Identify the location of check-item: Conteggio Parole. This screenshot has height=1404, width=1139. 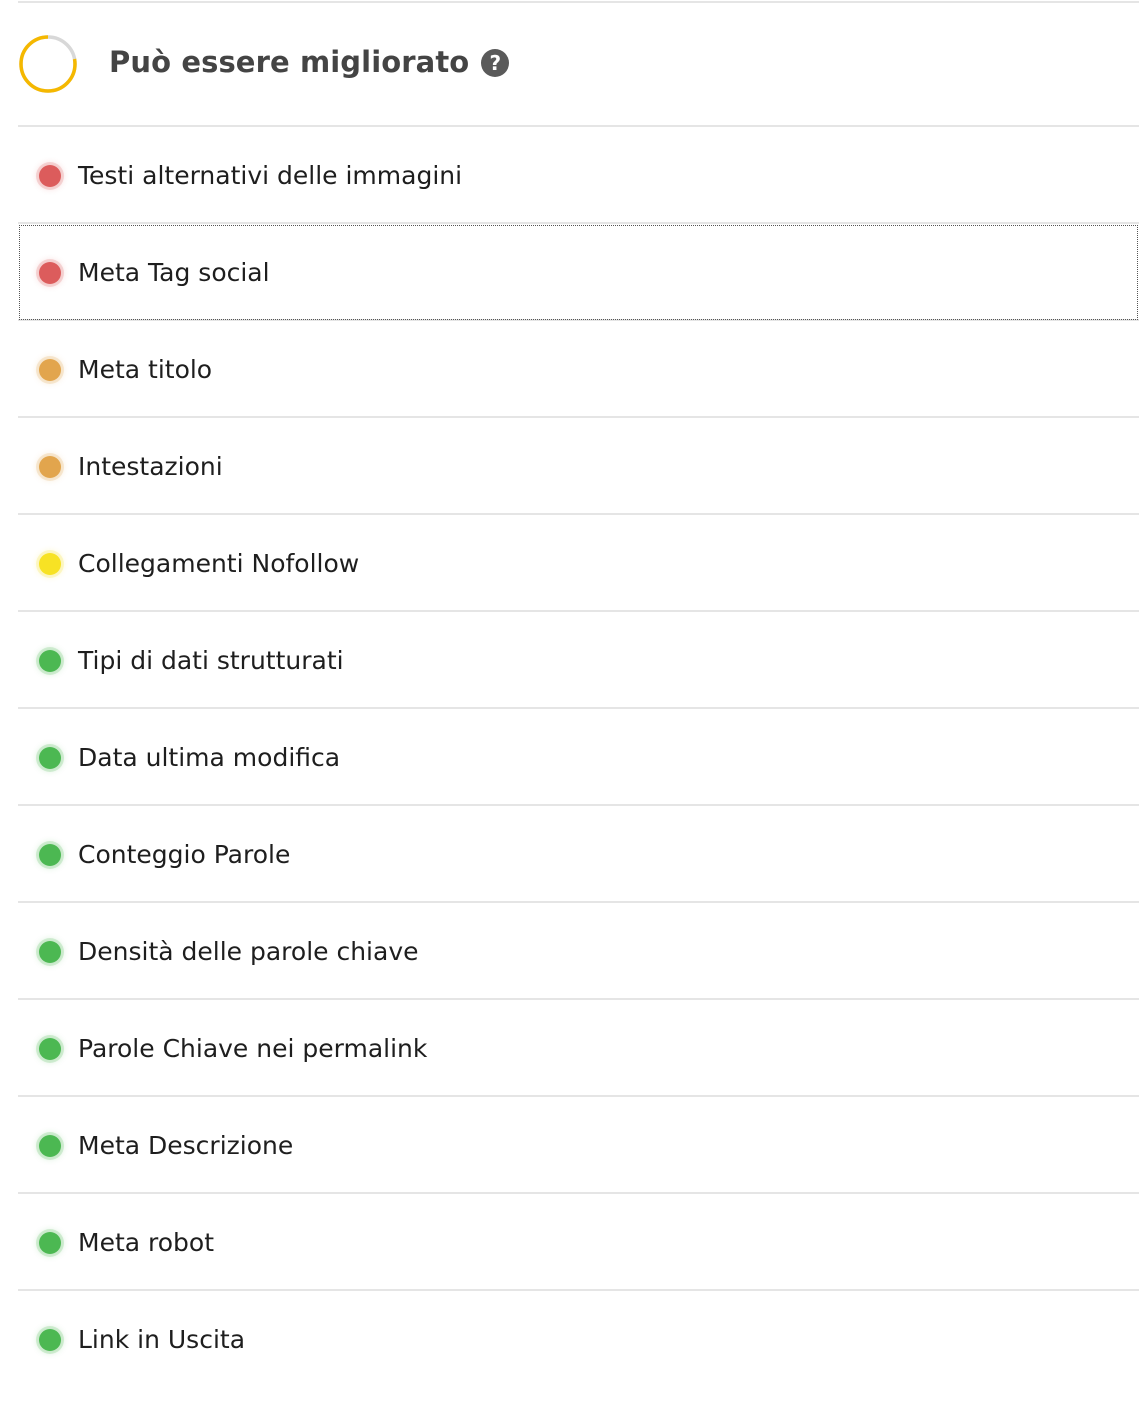
(578, 854).